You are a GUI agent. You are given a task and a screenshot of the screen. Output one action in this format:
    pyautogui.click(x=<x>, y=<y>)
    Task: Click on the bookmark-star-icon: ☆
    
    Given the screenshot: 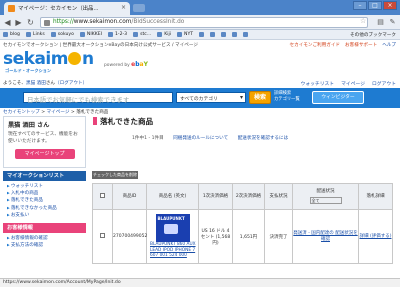 What is the action you would take?
    pyautogui.click(x=363, y=21)
    